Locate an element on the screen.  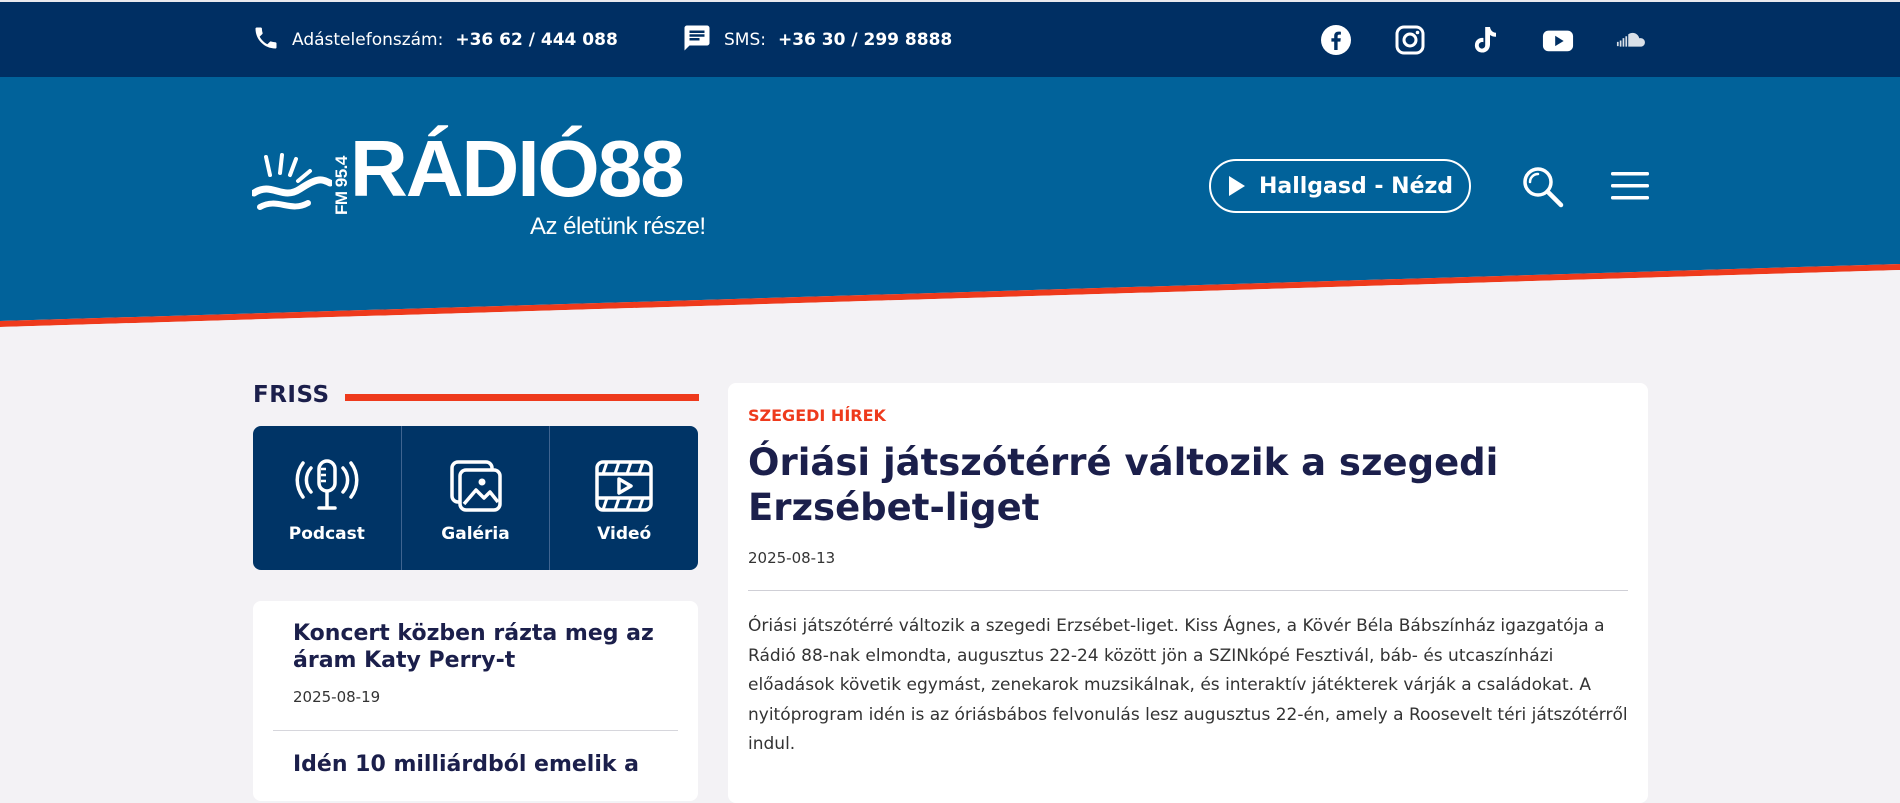
hamburger-menu-icon is located at coordinates (1630, 186).